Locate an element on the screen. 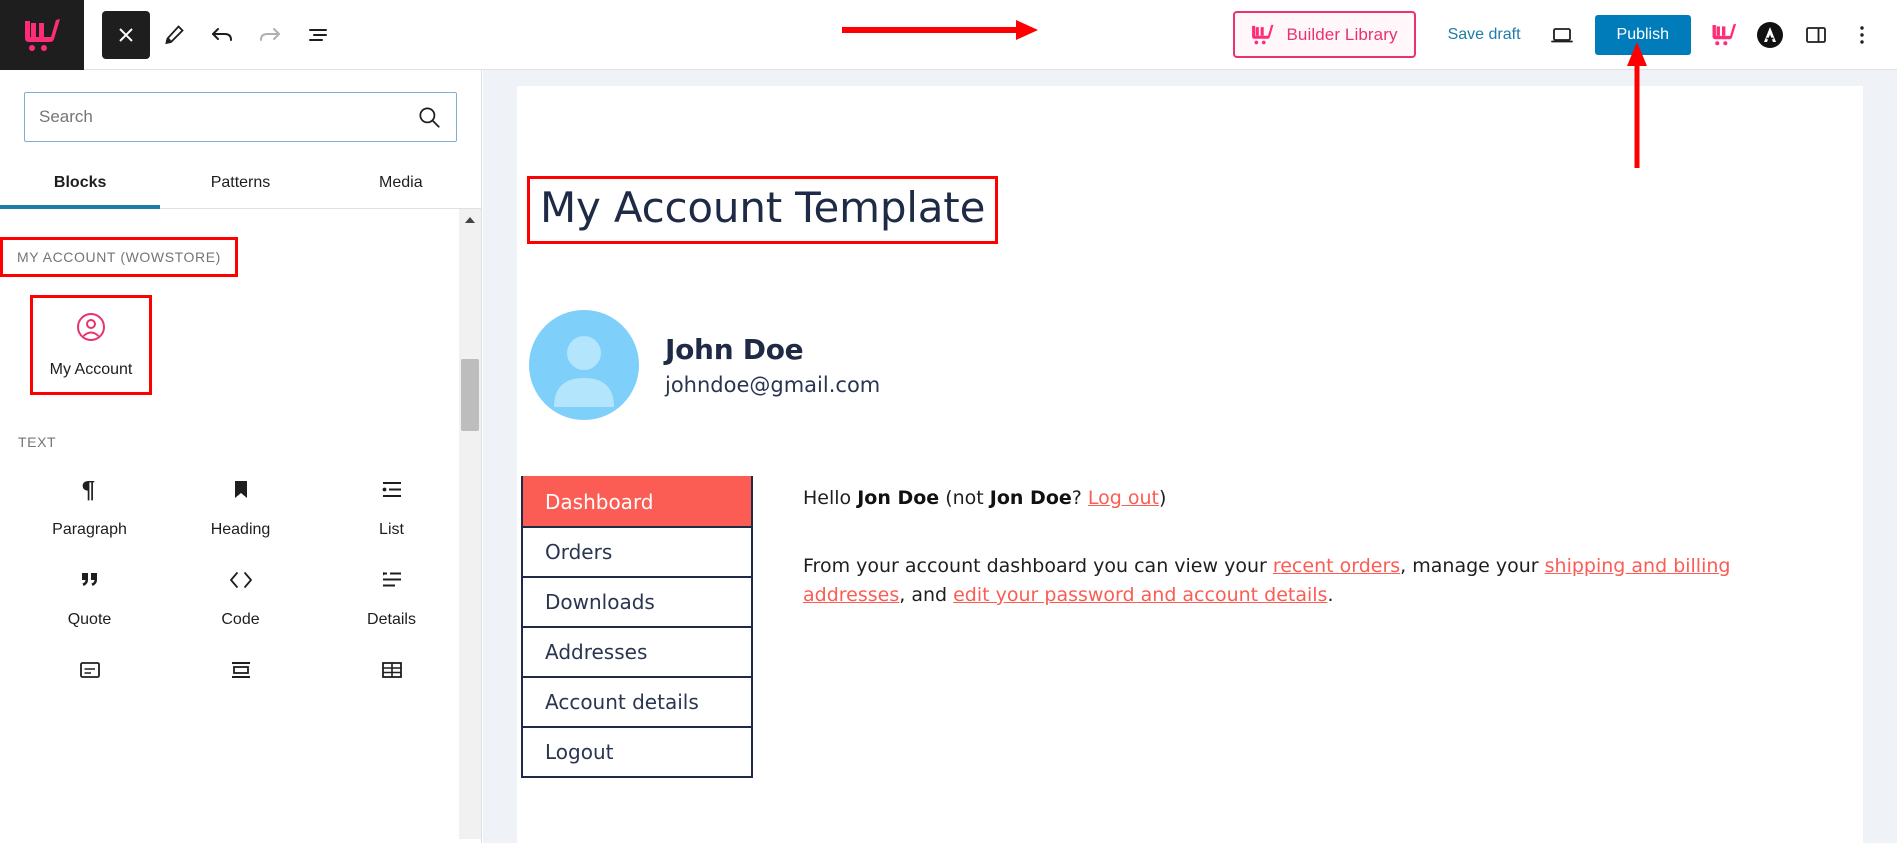 The width and height of the screenshot is (1897, 843). recent-orders-link: recent orders is located at coordinates (1336, 566).